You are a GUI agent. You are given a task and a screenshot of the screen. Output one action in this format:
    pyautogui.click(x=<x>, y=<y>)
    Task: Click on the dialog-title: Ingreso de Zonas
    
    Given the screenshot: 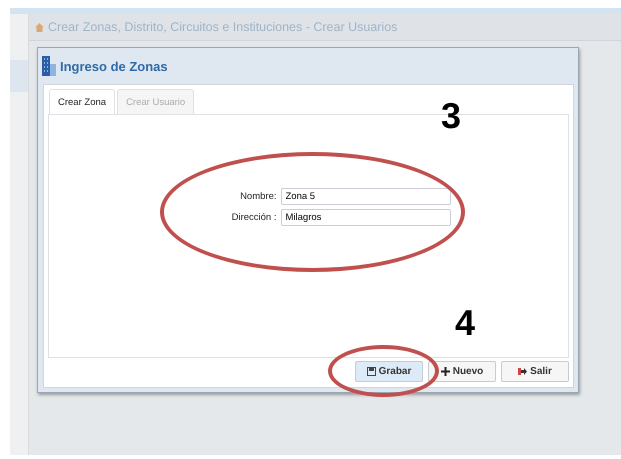 What is the action you would take?
    pyautogui.click(x=114, y=66)
    